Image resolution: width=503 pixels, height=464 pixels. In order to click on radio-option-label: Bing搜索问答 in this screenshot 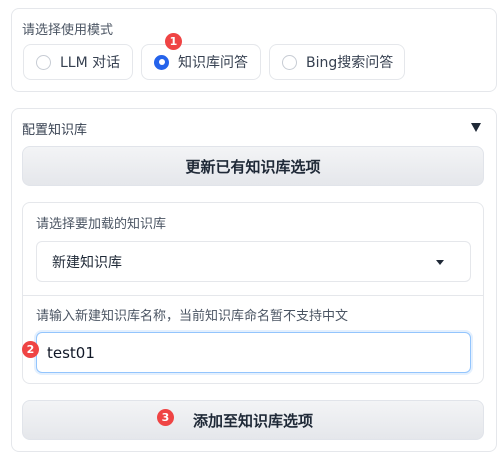, I will do `click(350, 63)`.